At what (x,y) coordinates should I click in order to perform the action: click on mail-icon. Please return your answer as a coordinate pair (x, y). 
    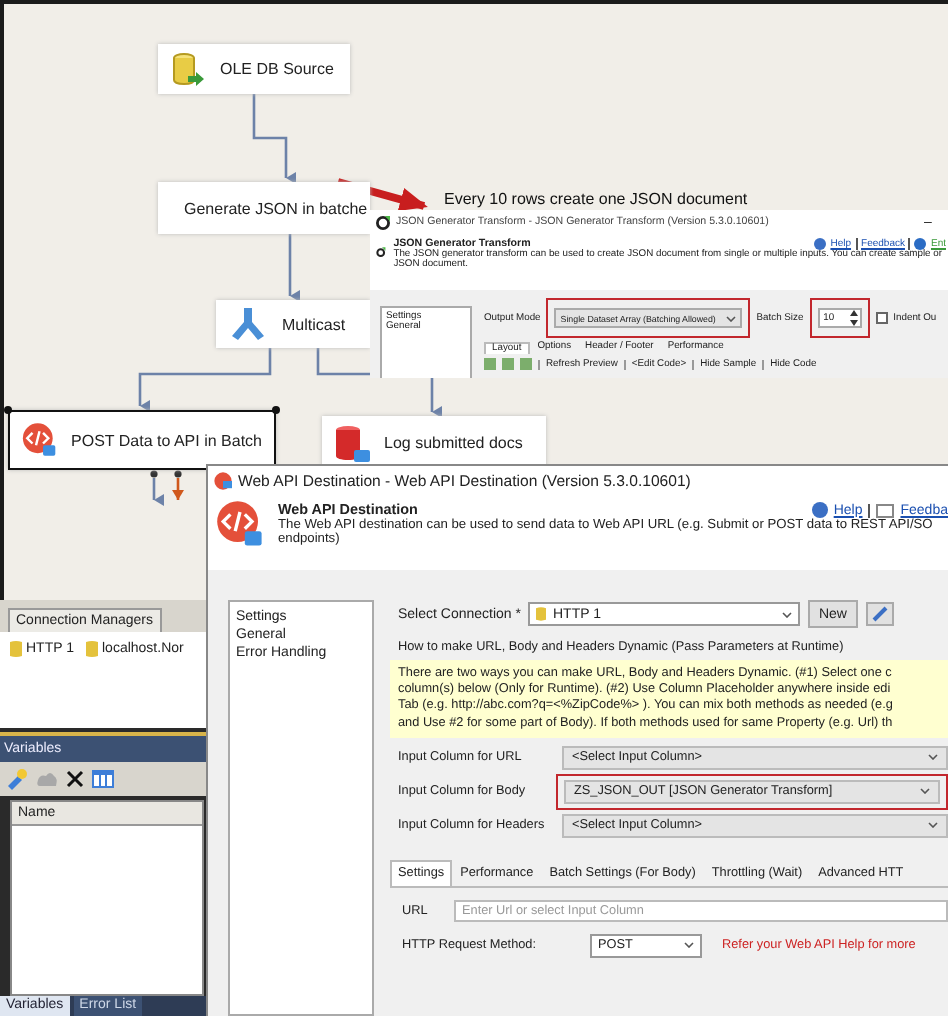
    Looking at the image, I should click on (885, 510).